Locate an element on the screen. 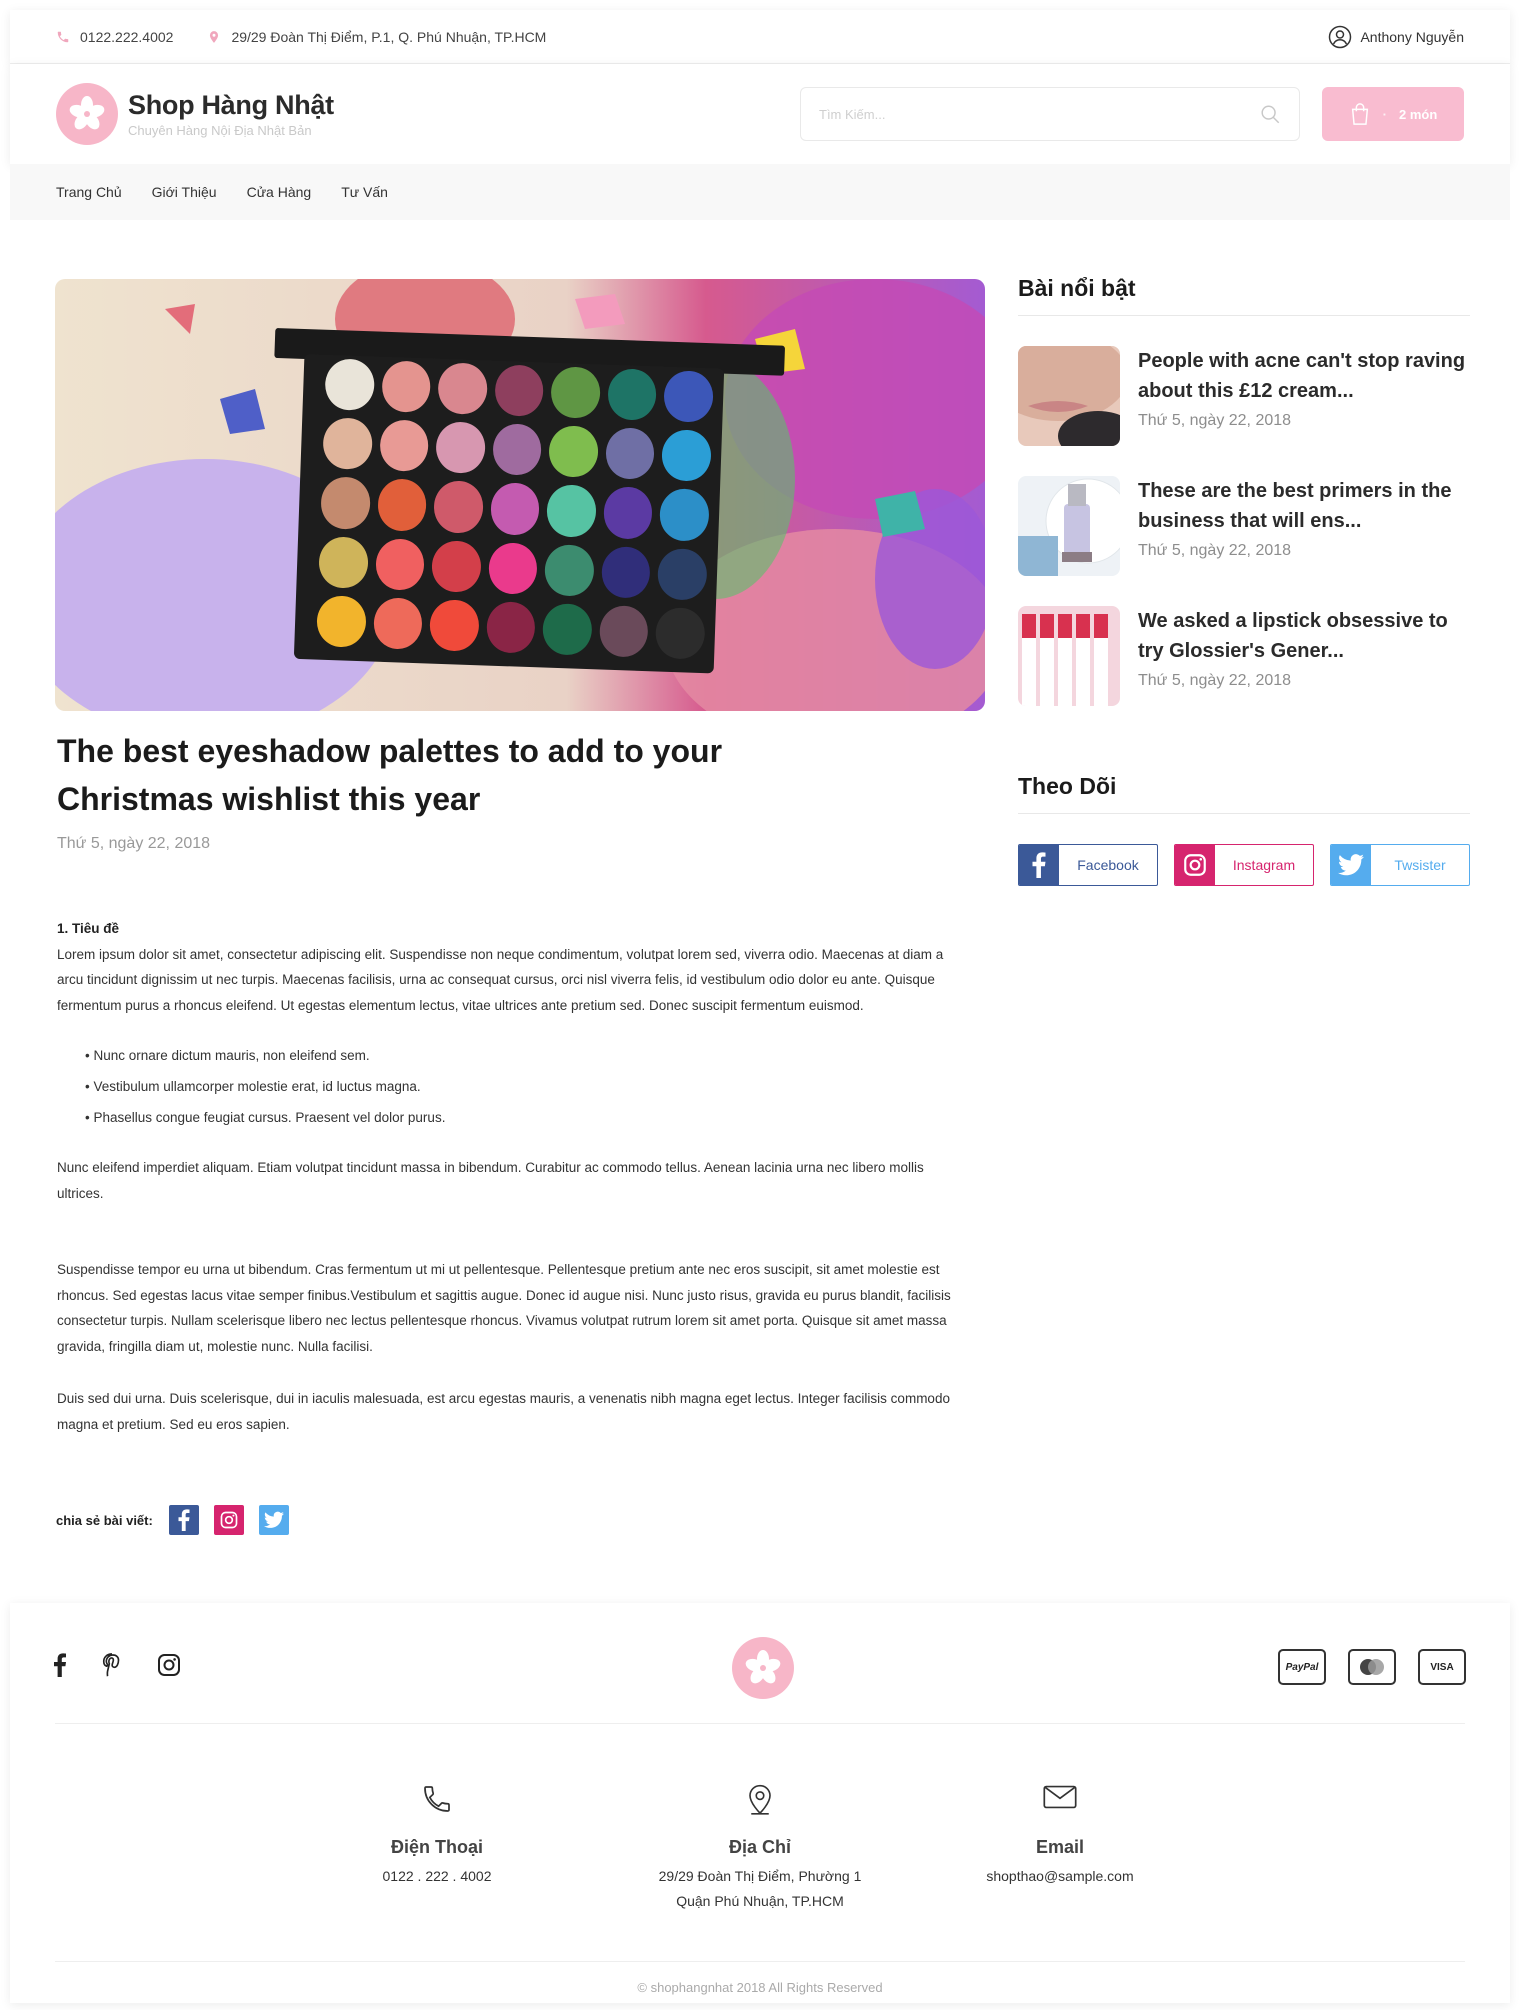  footer-address-line1: 29/29 Đoàn Thị Điểm, Phường 1 is located at coordinates (760, 1876).